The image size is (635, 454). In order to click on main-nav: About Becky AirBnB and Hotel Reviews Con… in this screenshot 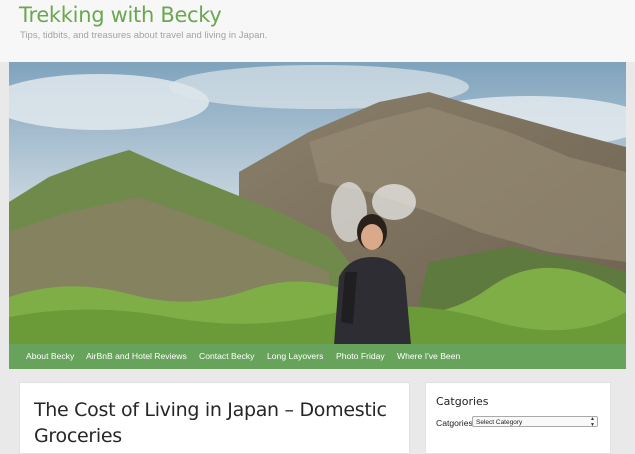, I will do `click(317, 356)`.